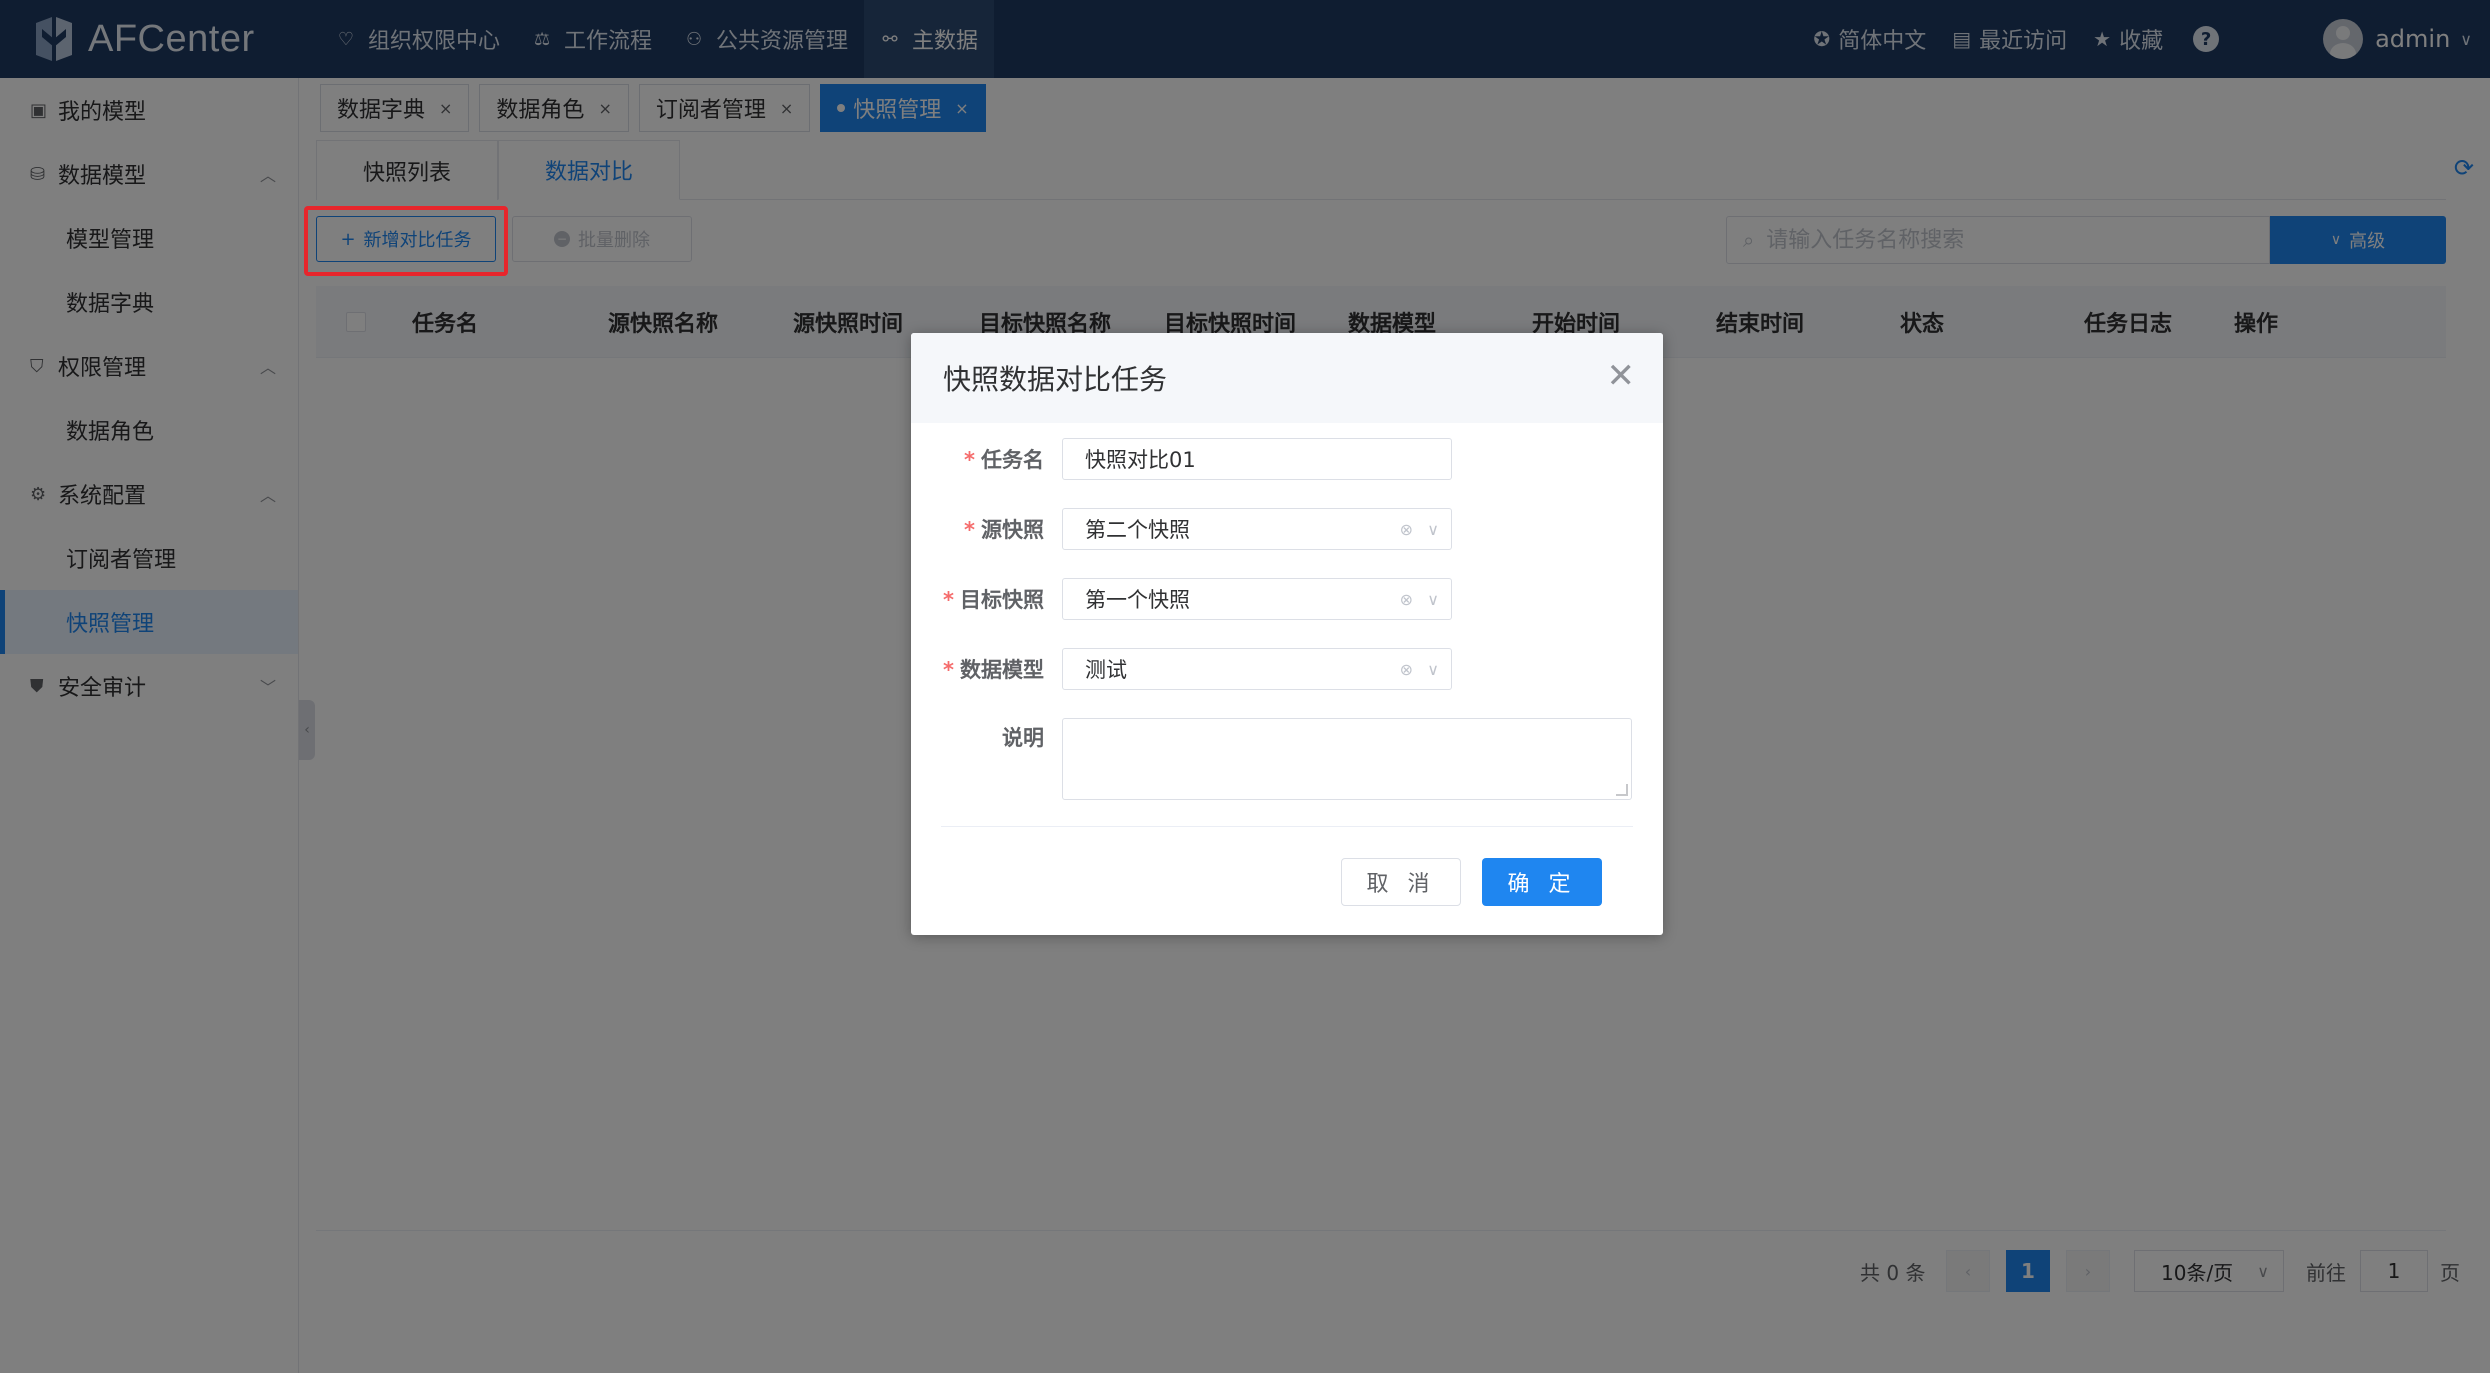 This screenshot has width=2490, height=1373. I want to click on form-row-data-model: * 数据模型 测试 ⊗ ∨, so click(1287, 669).